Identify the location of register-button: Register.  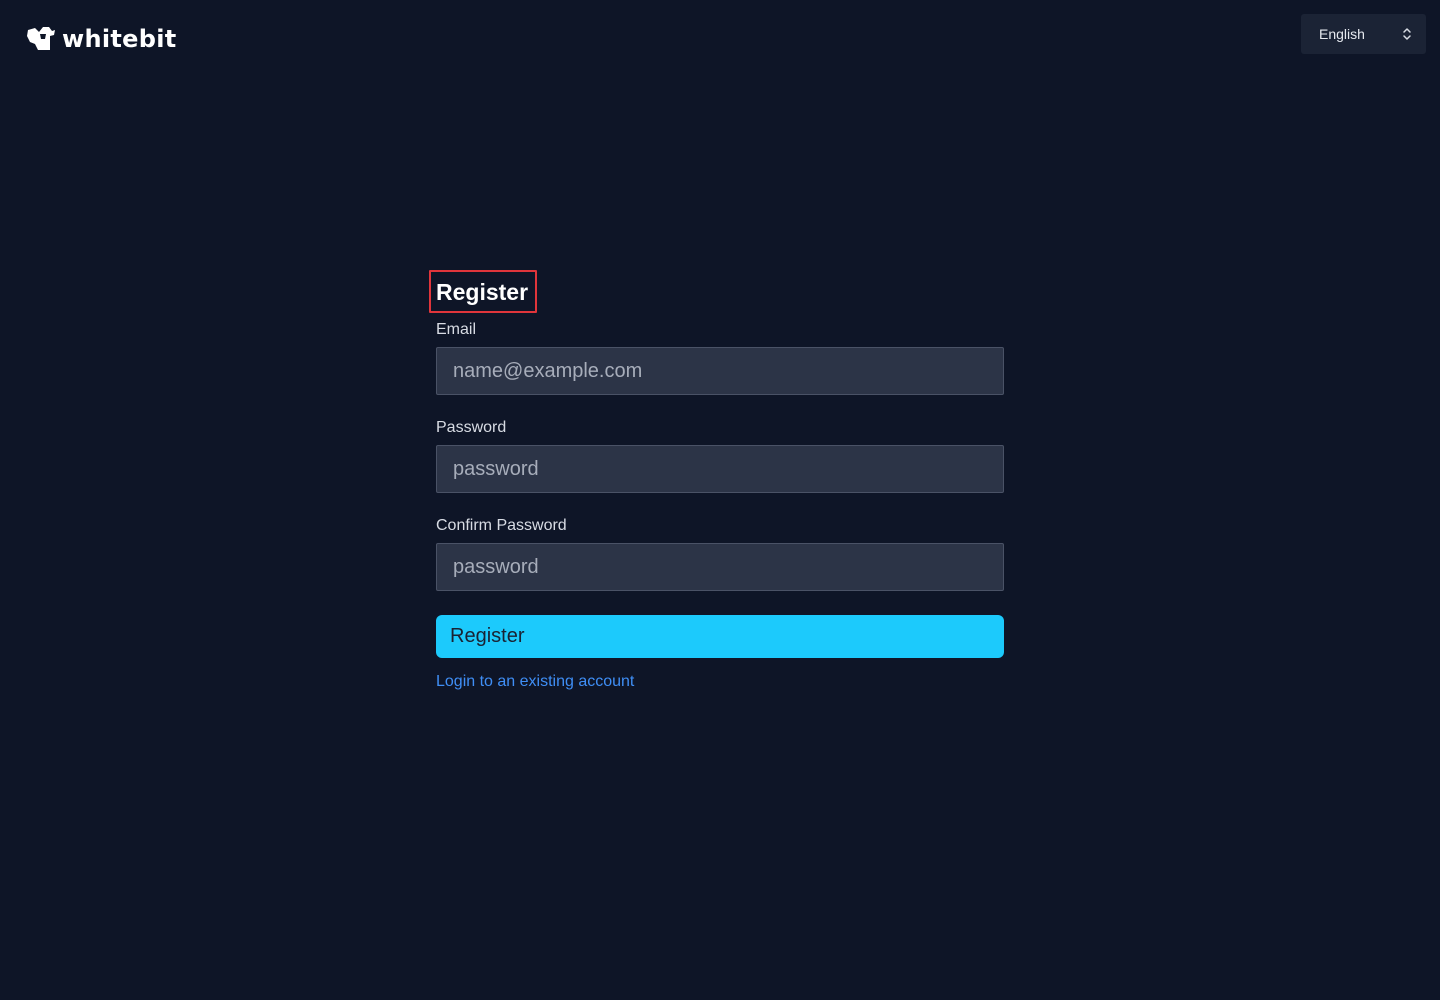
(720, 636).